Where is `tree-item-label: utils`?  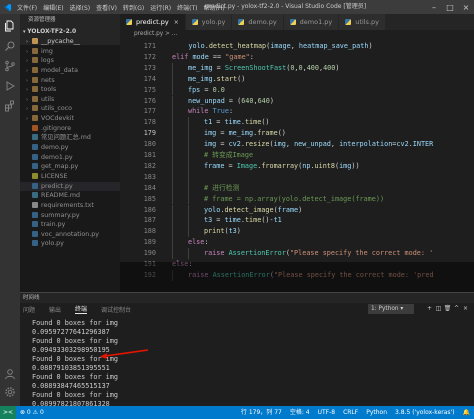 tree-item-label: utils is located at coordinates (48, 99).